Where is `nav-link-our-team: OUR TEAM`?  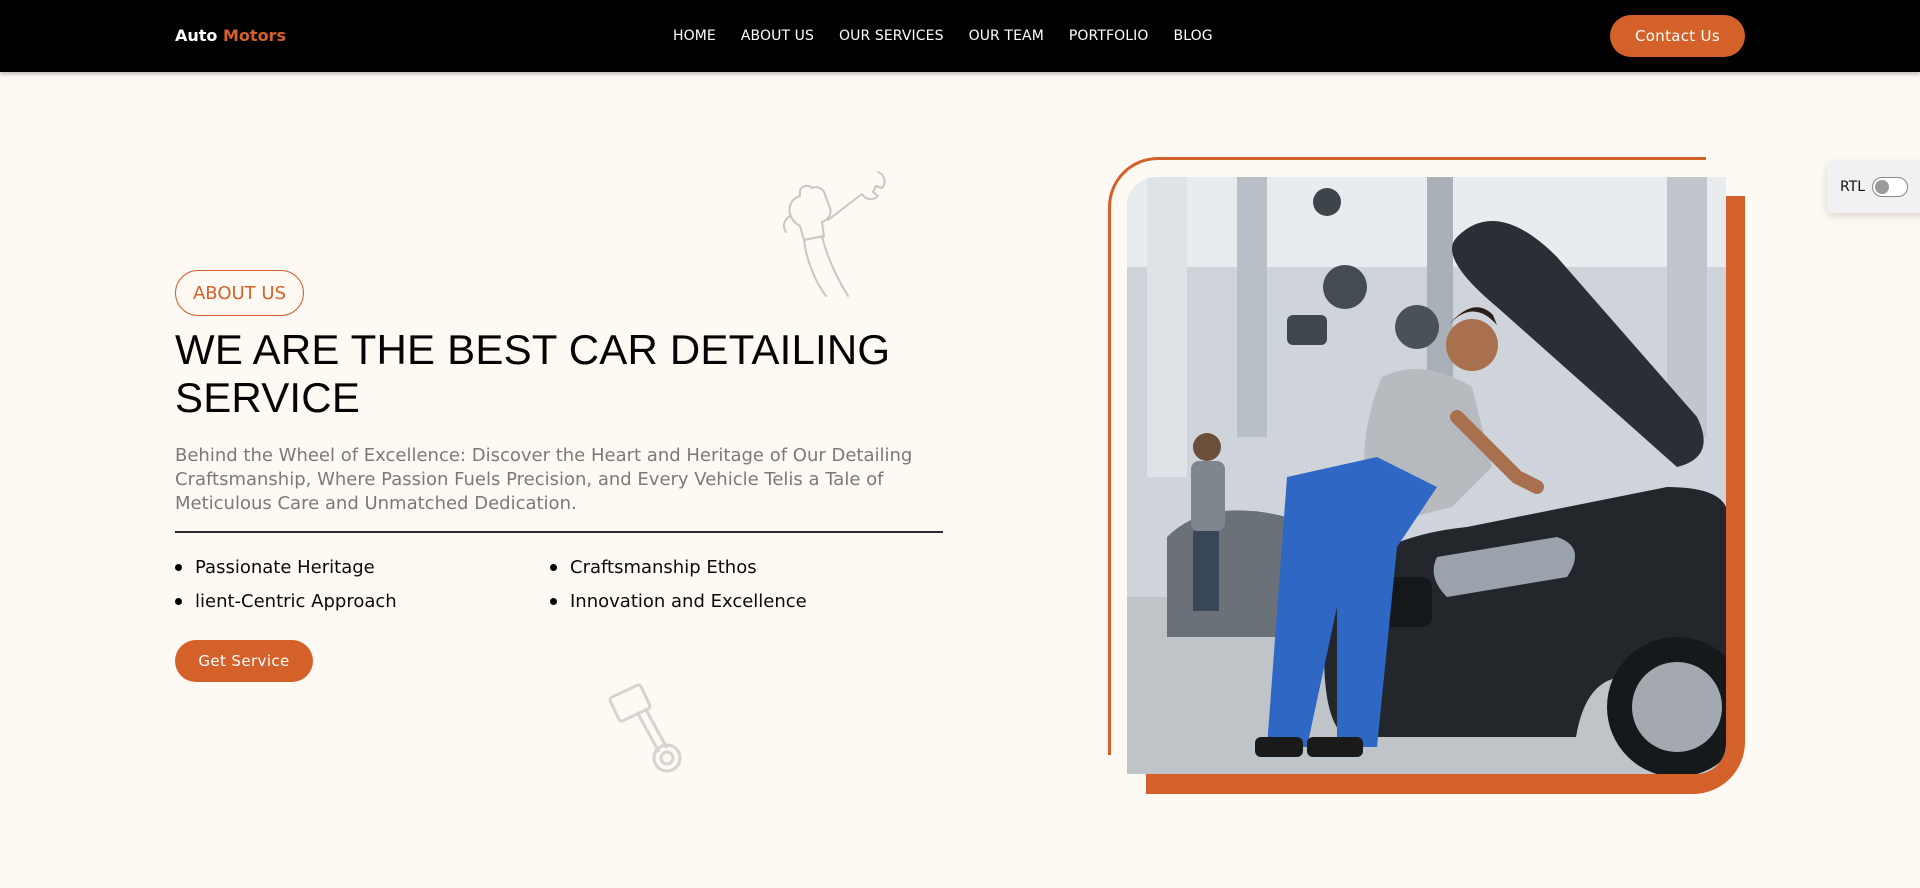 nav-link-our-team: OUR TEAM is located at coordinates (1006, 36).